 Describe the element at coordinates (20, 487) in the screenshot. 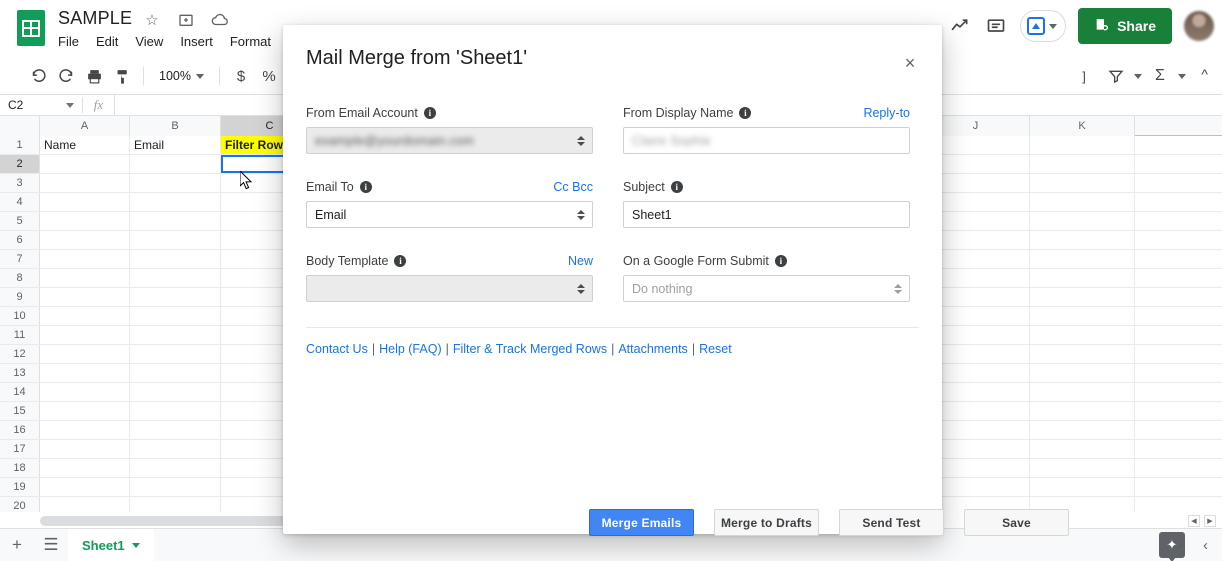

I see `row-header-19: 19` at that location.